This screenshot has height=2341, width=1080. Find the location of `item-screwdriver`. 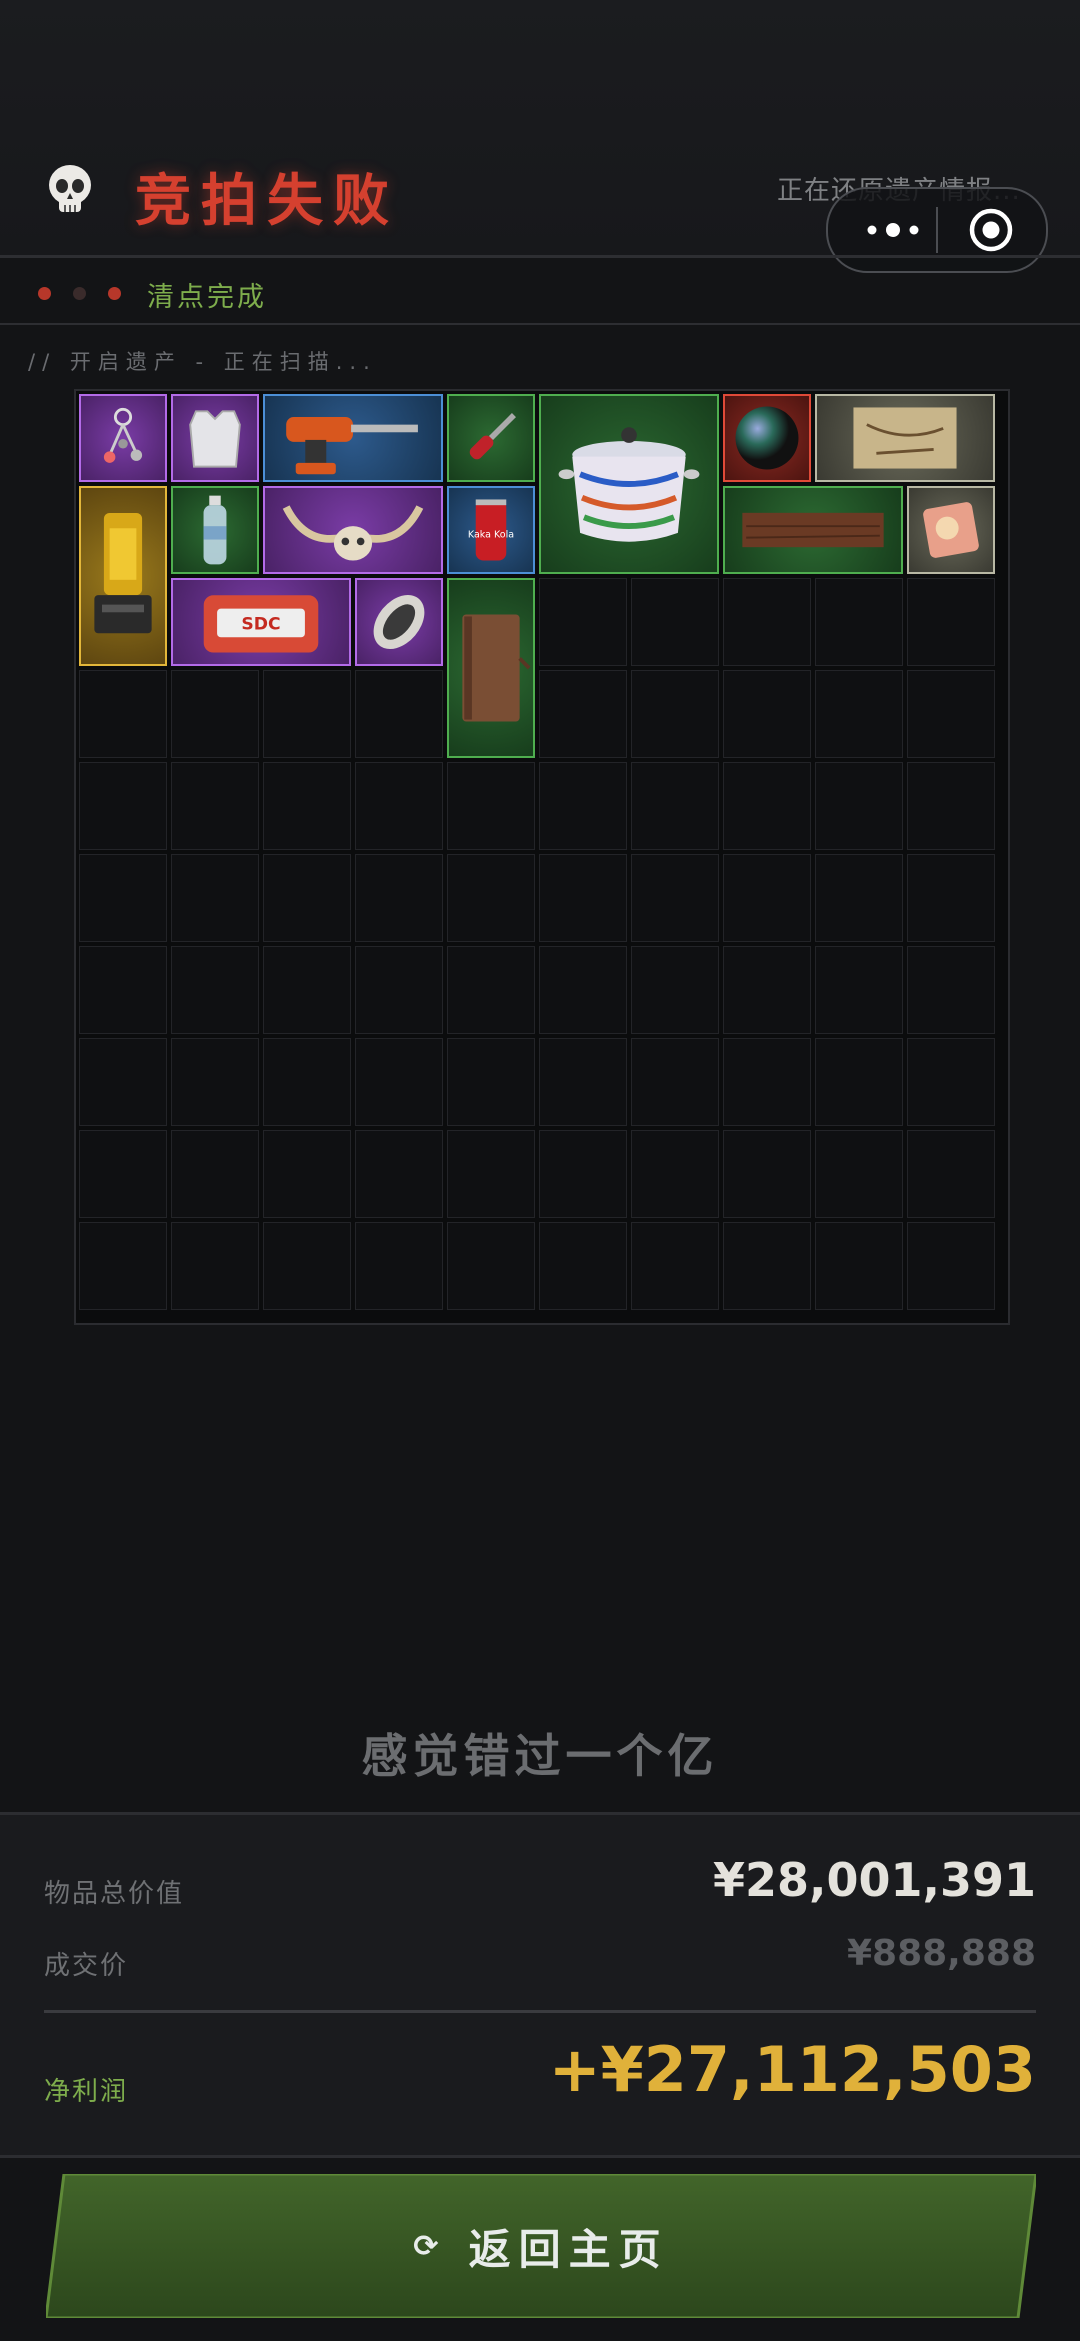

item-screwdriver is located at coordinates (491, 438).